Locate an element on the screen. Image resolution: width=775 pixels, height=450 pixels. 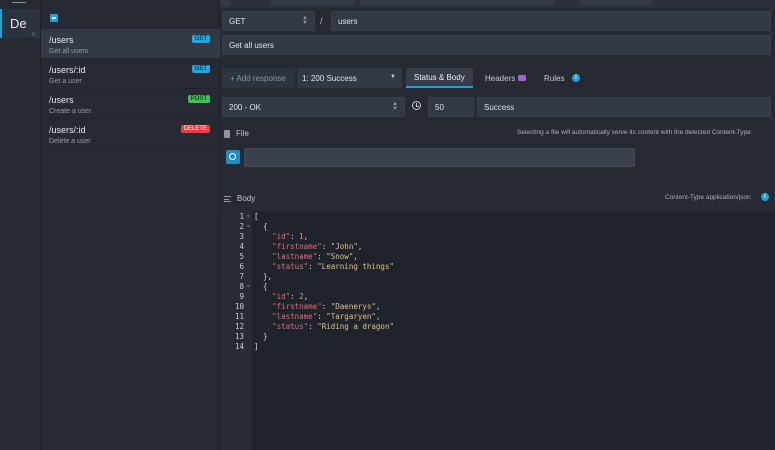
route-description: Get a user is located at coordinates (65, 81).